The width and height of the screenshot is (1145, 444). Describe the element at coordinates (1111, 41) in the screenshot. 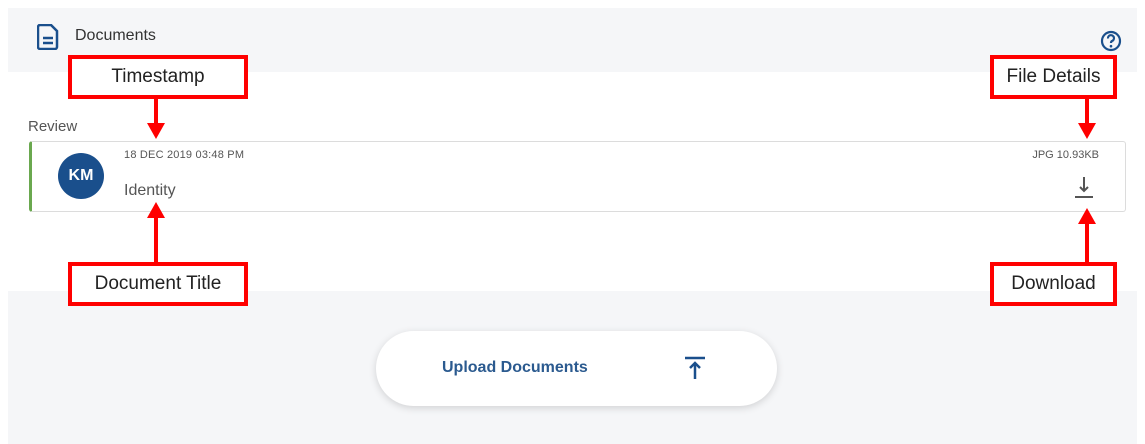

I see `help-icon` at that location.